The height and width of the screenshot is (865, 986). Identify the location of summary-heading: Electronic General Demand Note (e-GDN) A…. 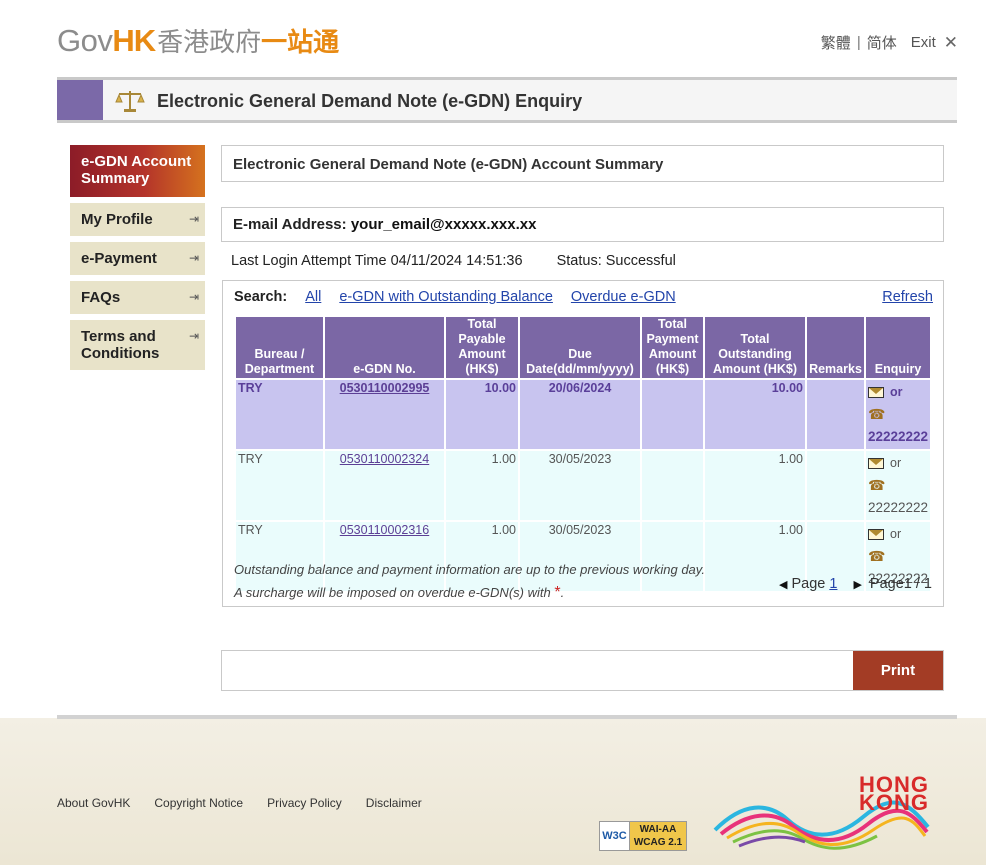
(582, 163).